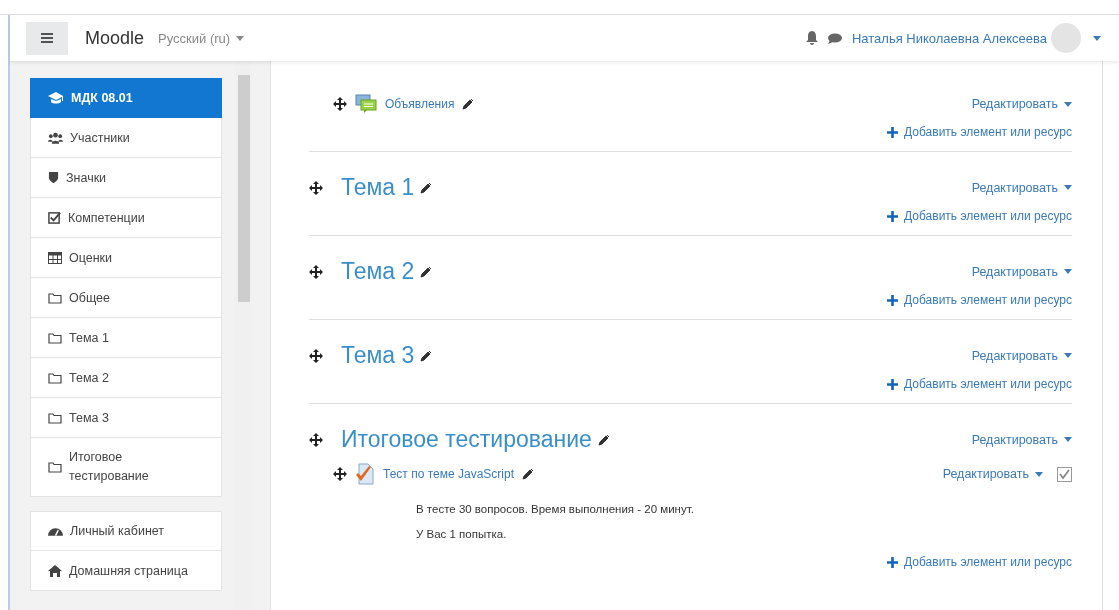  What do you see at coordinates (126, 98) in the screenshot?
I see `sidebar-item: МДК 08.01` at bounding box center [126, 98].